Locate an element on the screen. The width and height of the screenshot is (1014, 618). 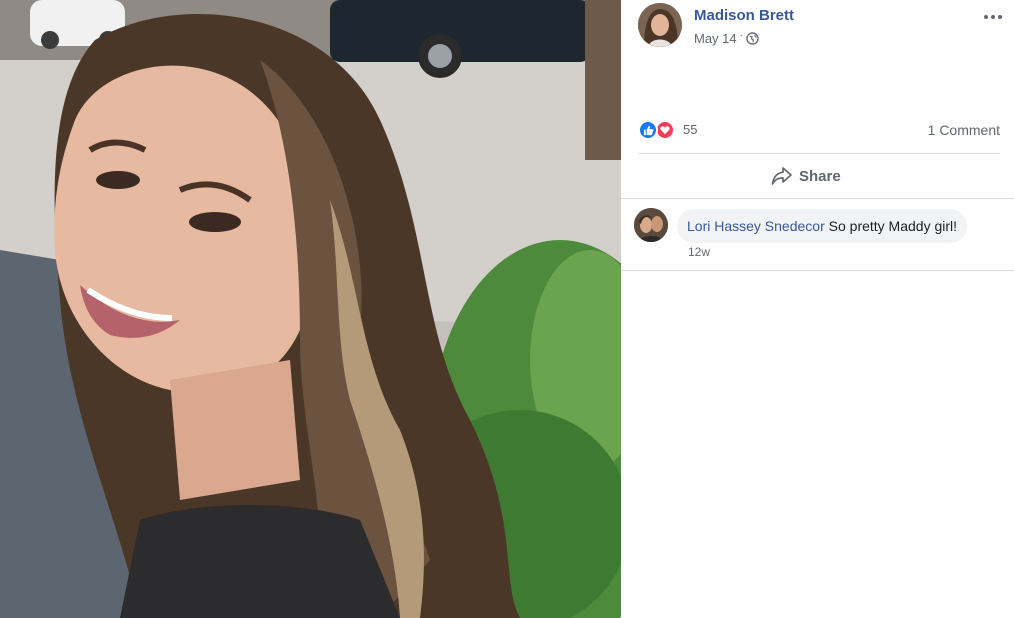
author-avatar-image is located at coordinates (660, 25).